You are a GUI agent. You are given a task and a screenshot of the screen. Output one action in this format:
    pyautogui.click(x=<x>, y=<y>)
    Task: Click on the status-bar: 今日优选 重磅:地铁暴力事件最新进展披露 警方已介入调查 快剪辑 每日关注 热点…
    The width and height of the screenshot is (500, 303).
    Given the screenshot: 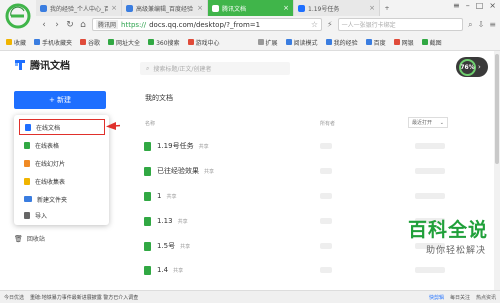 What is the action you would take?
    pyautogui.click(x=250, y=296)
    